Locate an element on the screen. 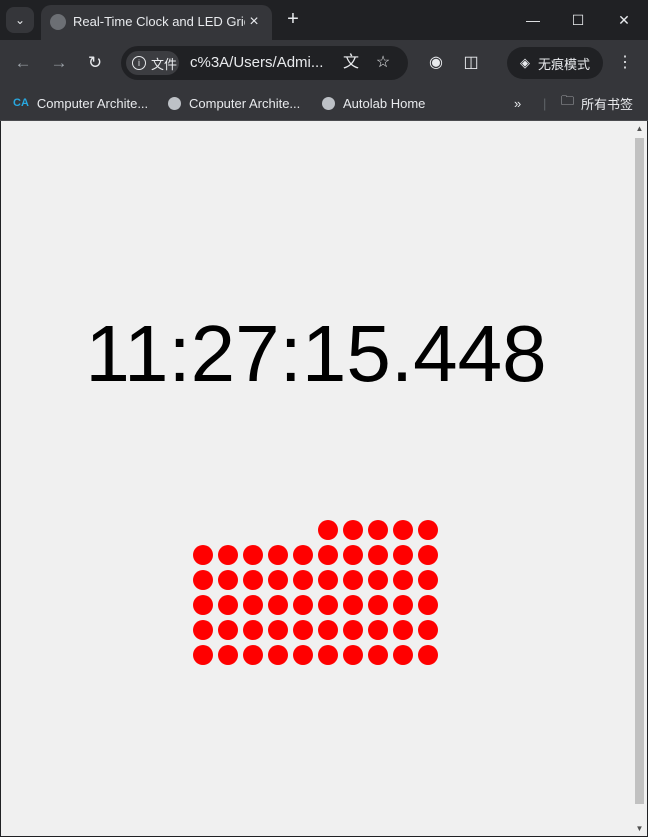 This screenshot has width=648, height=837. translate-icon: 文 is located at coordinates (351, 63).